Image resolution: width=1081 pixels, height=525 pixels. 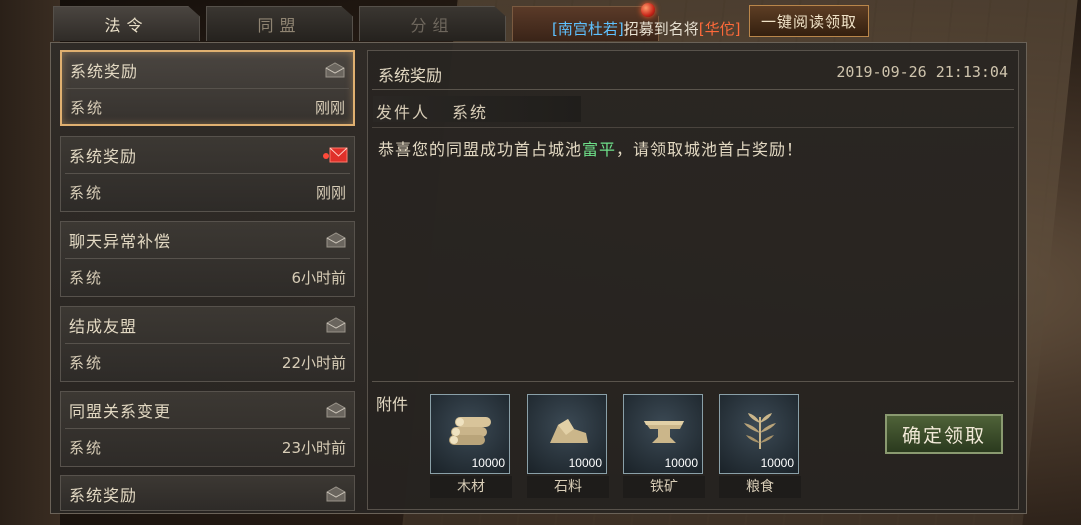 I want to click on sender-label: 发件人, so click(x=403, y=112).